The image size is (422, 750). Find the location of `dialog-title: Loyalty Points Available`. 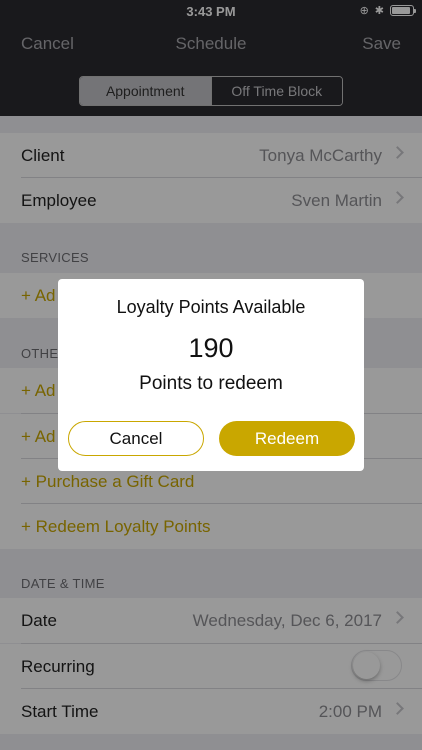

dialog-title: Loyalty Points Available is located at coordinates (211, 307).